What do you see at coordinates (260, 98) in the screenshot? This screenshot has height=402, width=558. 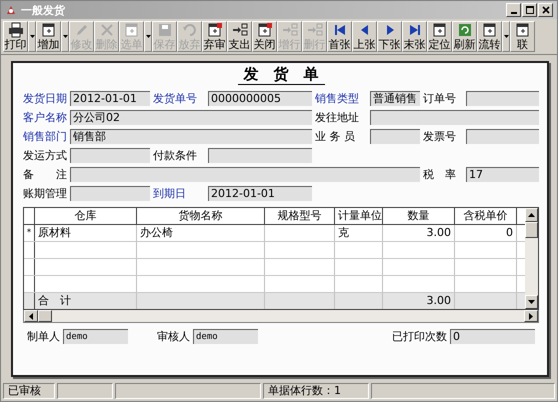 I see `input-field: 0000000005` at bounding box center [260, 98].